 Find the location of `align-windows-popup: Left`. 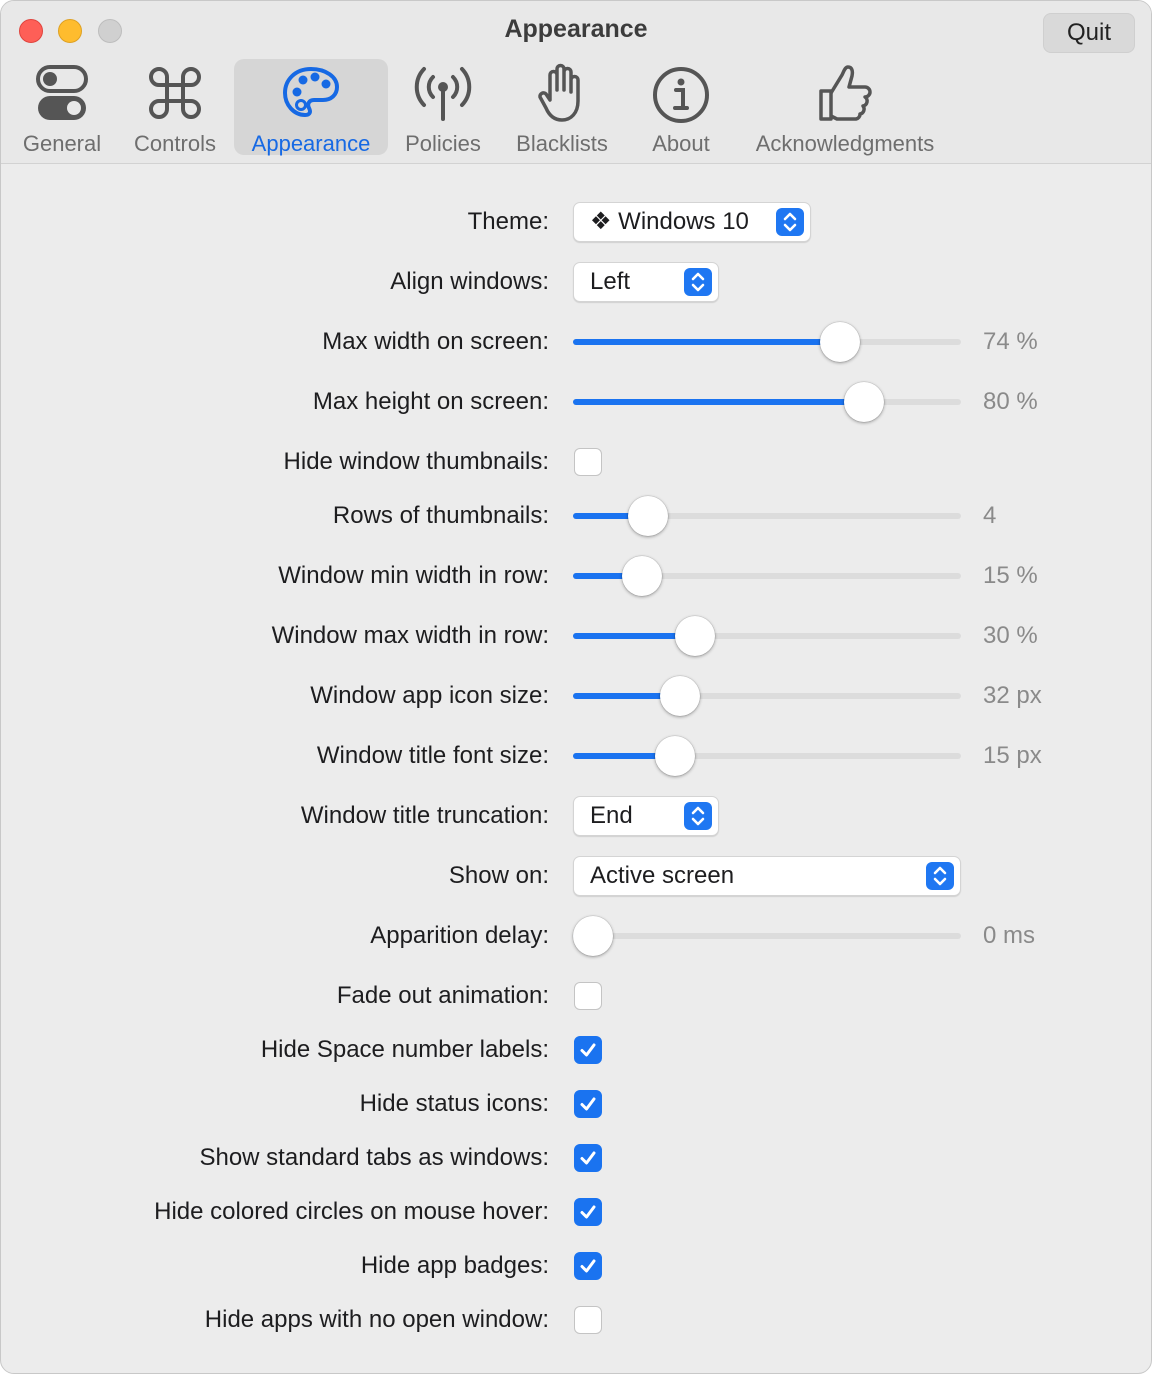

align-windows-popup: Left is located at coordinates (646, 282).